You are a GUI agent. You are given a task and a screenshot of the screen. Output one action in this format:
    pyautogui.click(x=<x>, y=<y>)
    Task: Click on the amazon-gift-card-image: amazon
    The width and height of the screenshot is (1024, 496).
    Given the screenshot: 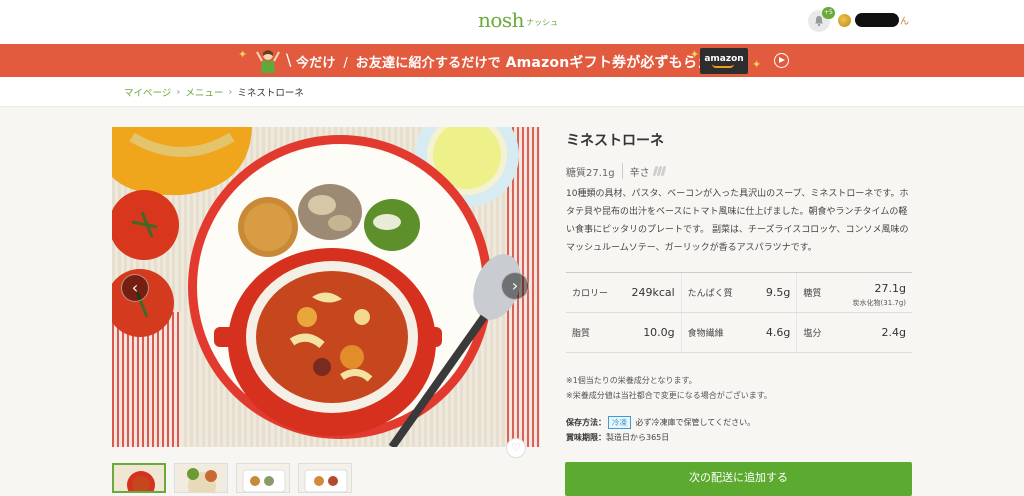 What is the action you would take?
    pyautogui.click(x=724, y=61)
    